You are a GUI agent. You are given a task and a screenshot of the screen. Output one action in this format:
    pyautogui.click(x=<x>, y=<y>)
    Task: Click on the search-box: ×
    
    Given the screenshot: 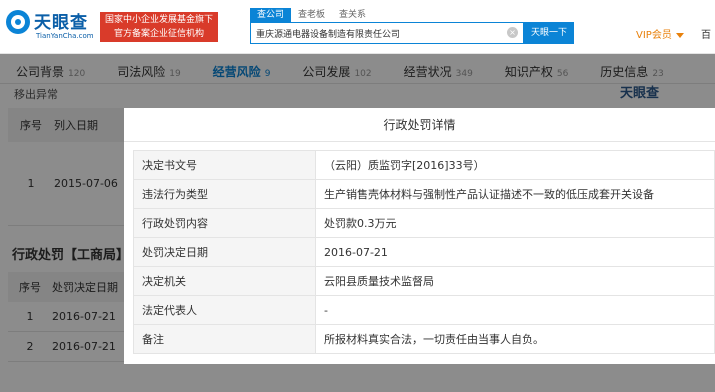 What is the action you would take?
    pyautogui.click(x=387, y=33)
    